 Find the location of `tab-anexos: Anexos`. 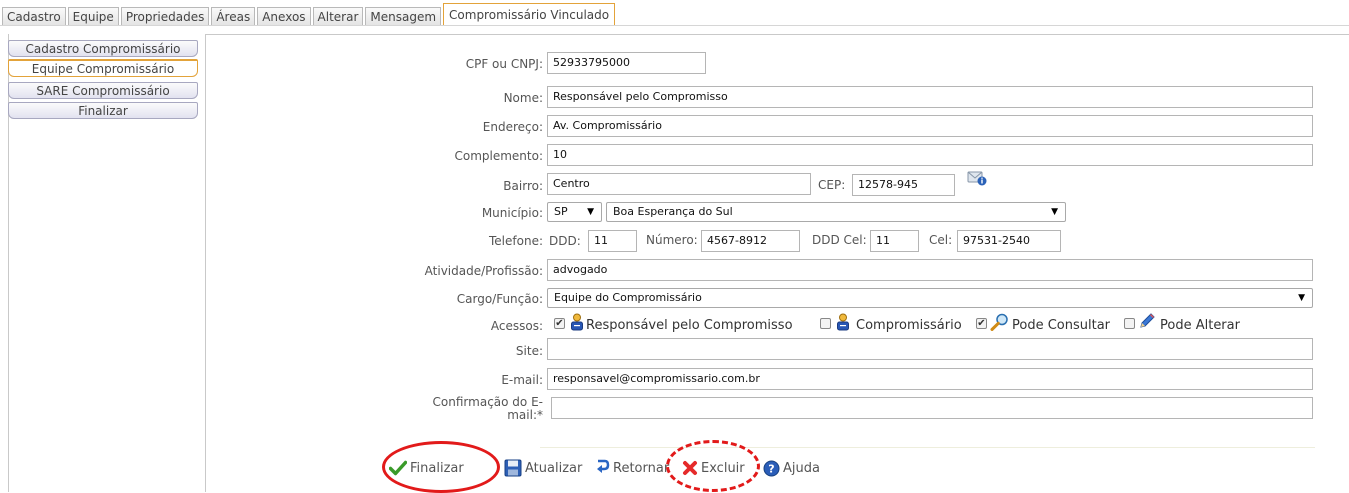

tab-anexos: Anexos is located at coordinates (284, 16).